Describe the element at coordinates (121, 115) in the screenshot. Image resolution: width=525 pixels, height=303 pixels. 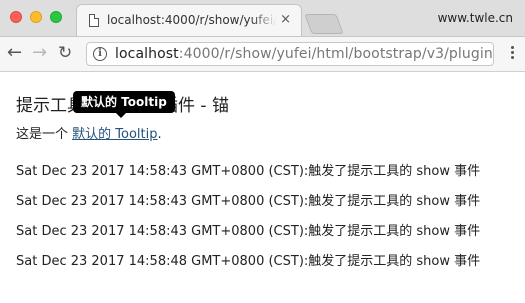
I see `tooltip-arrow` at that location.